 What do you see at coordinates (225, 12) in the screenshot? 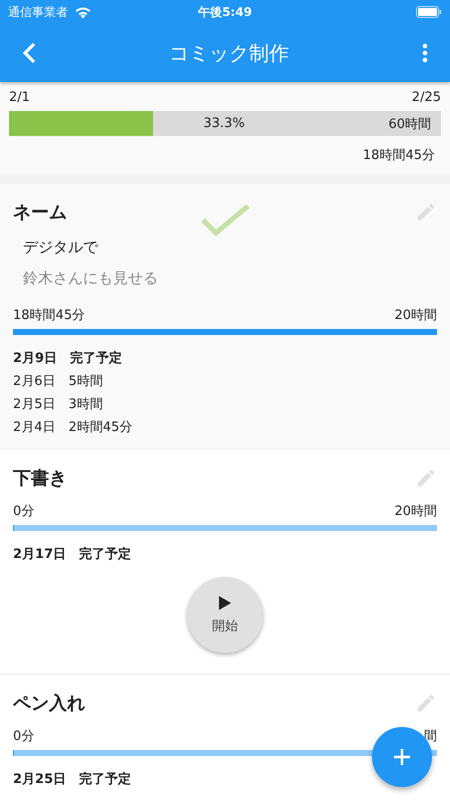
I see `status-time: 午後5:49` at bounding box center [225, 12].